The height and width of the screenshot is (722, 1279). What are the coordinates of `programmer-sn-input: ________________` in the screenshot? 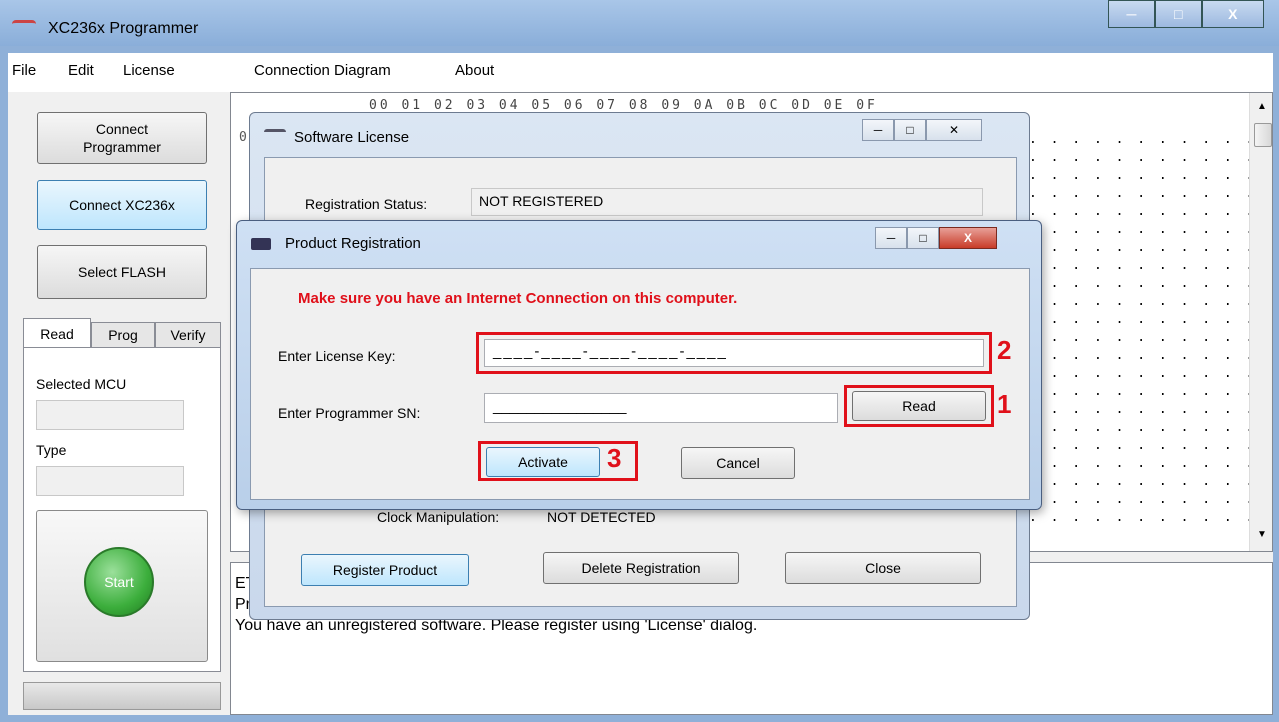 It's located at (661, 408).